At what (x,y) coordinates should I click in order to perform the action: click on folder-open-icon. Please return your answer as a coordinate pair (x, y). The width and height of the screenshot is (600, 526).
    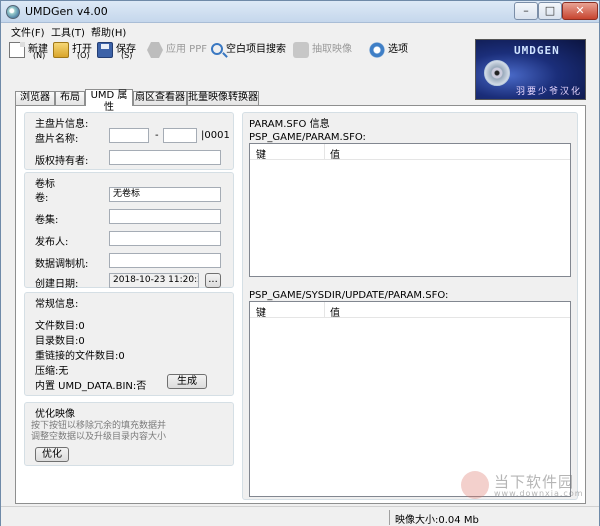
    Looking at the image, I should click on (61, 50).